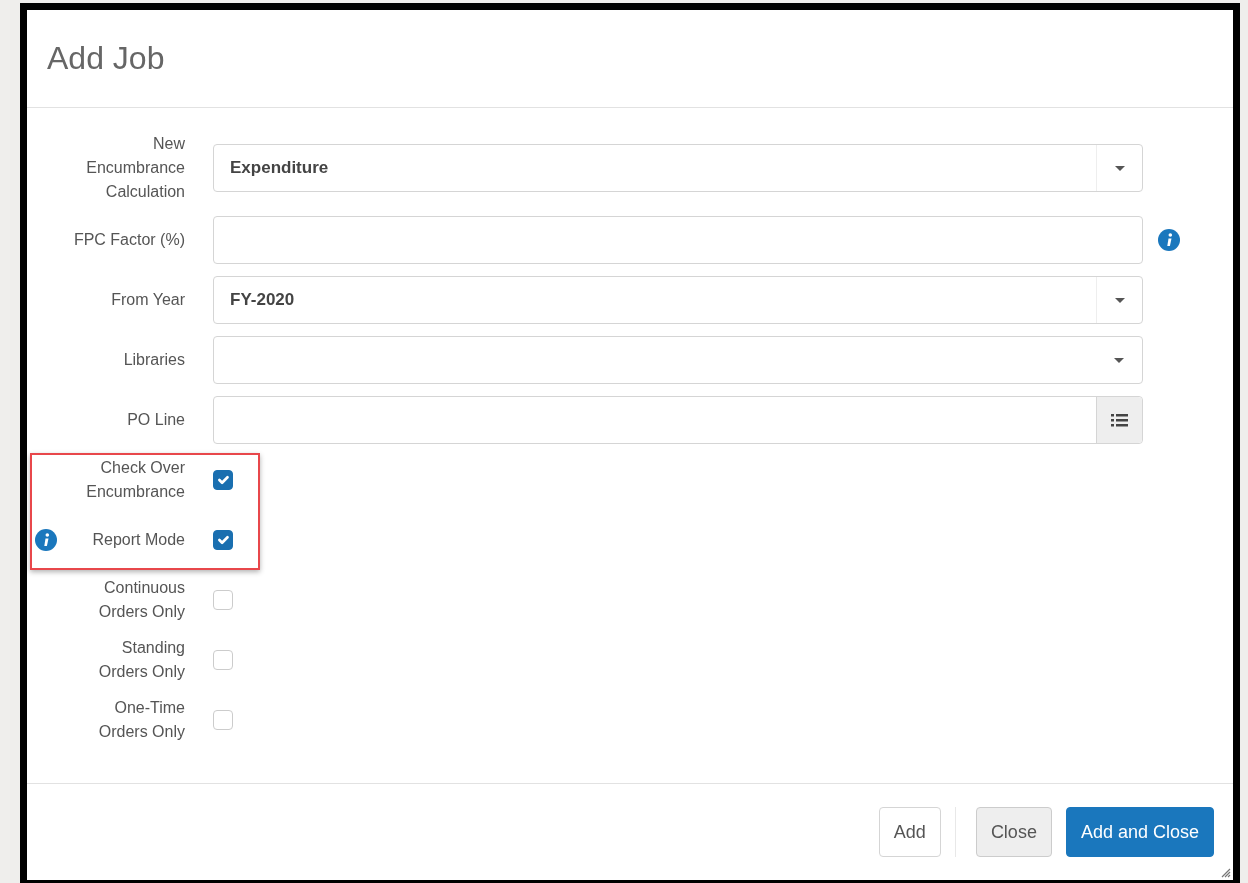 The width and height of the screenshot is (1248, 883). Describe the element at coordinates (135, 480) in the screenshot. I see `checkbox-label: Check Over Encumbrance` at that location.